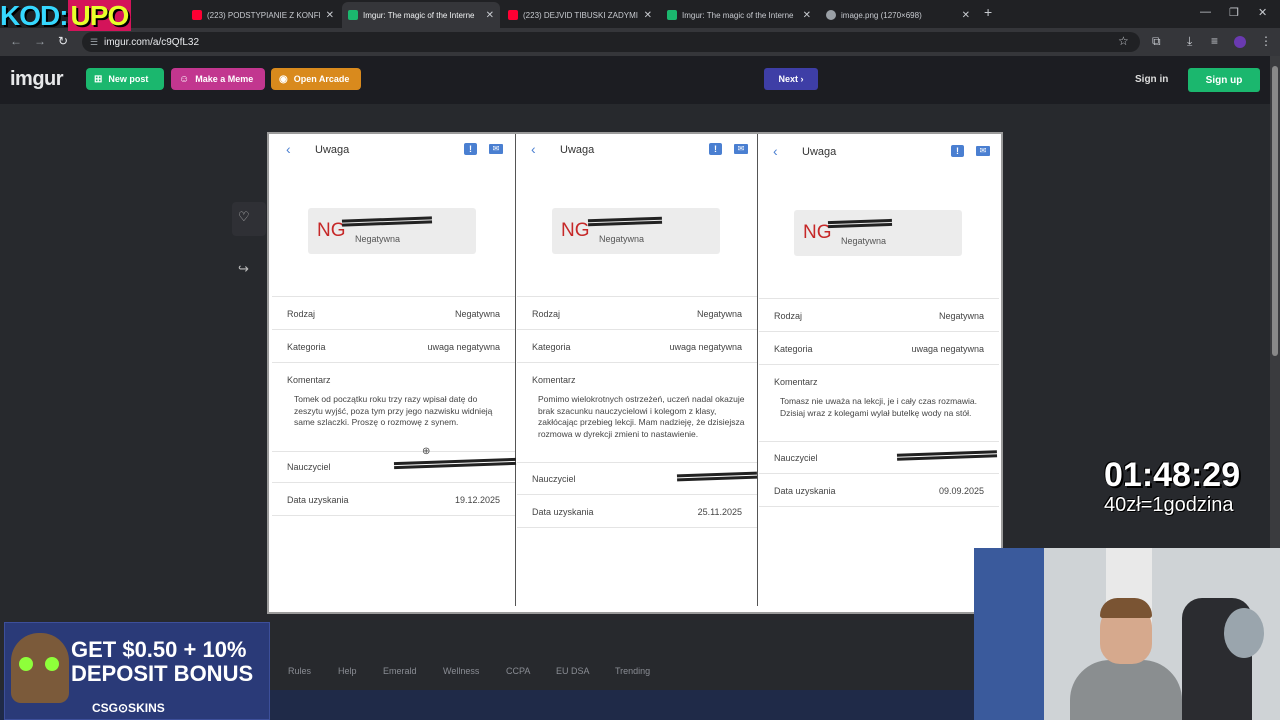  I want to click on rodzaj-label: Rodzaj, so click(546, 314).